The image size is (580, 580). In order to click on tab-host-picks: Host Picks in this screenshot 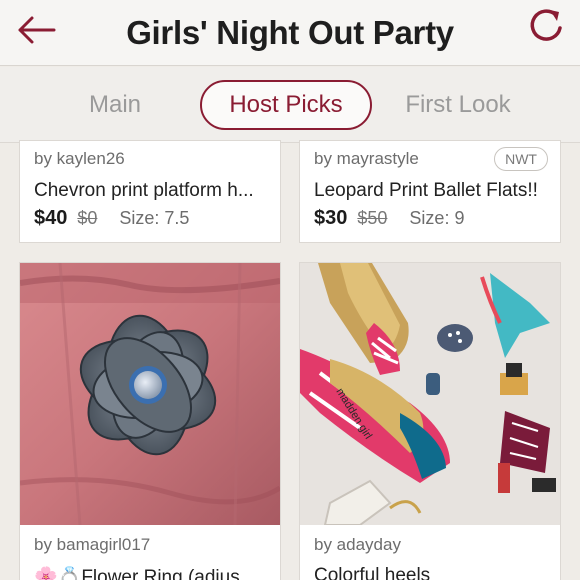, I will do `click(286, 105)`.